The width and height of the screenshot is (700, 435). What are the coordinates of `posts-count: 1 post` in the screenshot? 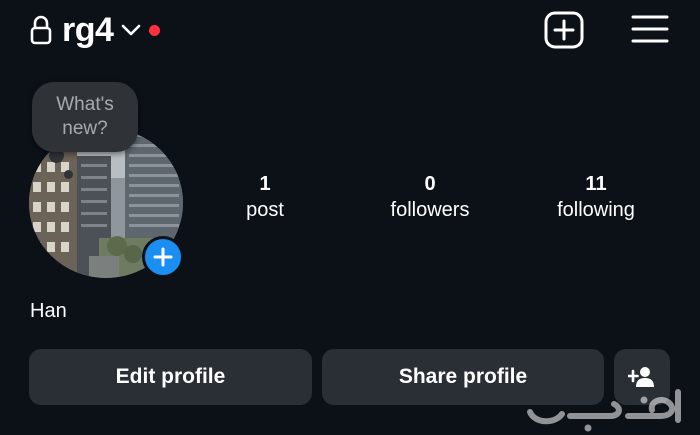 It's located at (265, 198).